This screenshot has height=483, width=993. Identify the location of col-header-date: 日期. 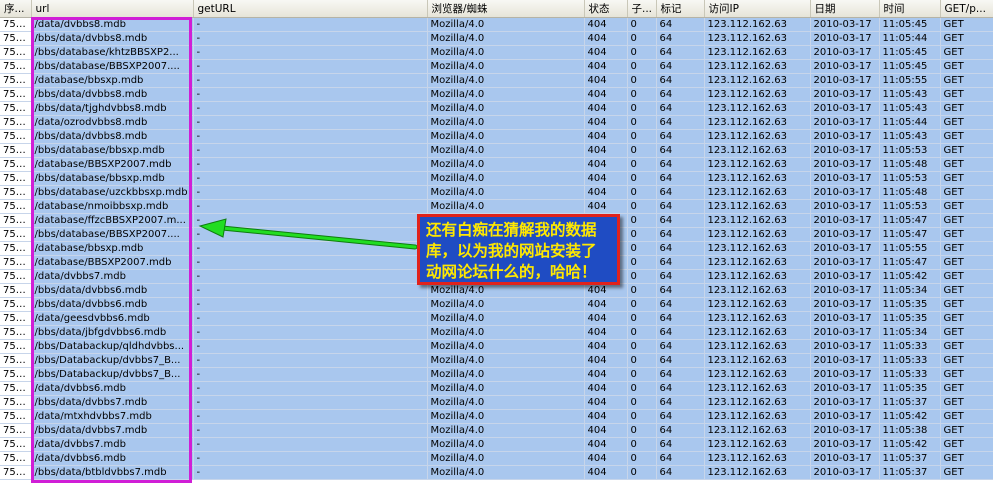
(845, 9).